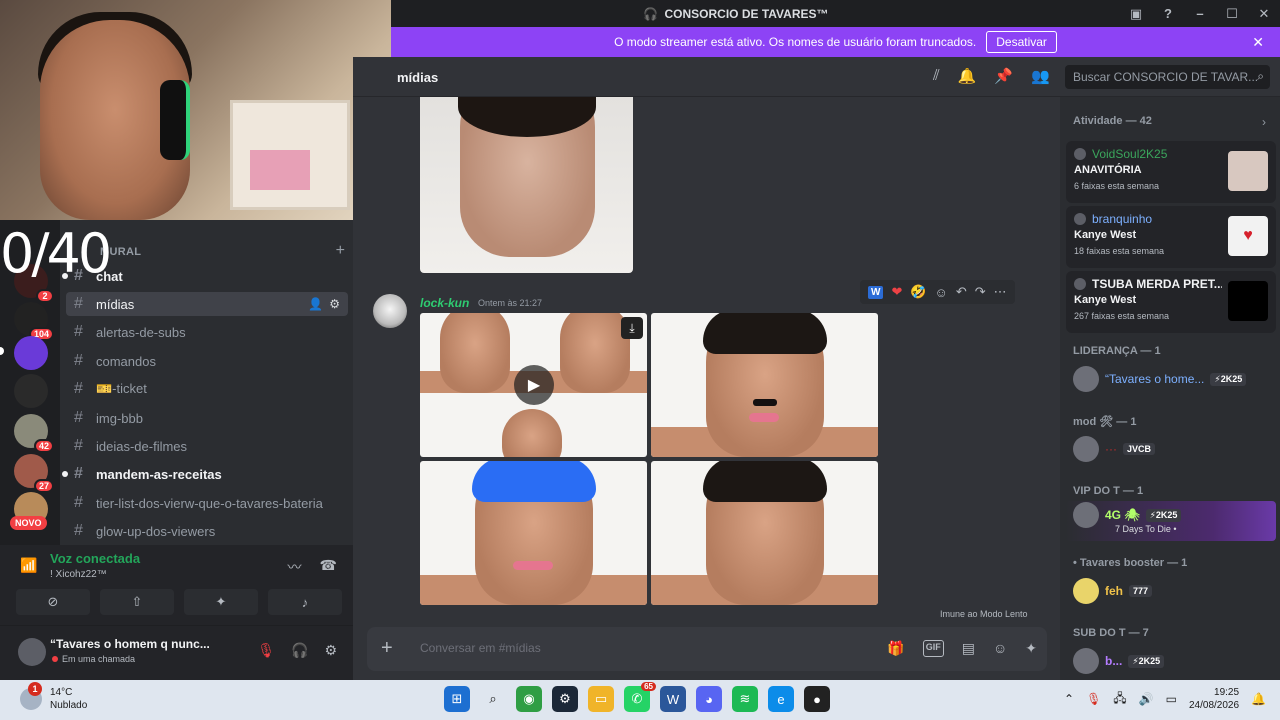 The width and height of the screenshot is (1280, 720). I want to click on threads-icon: ⫽, so click(936, 76).